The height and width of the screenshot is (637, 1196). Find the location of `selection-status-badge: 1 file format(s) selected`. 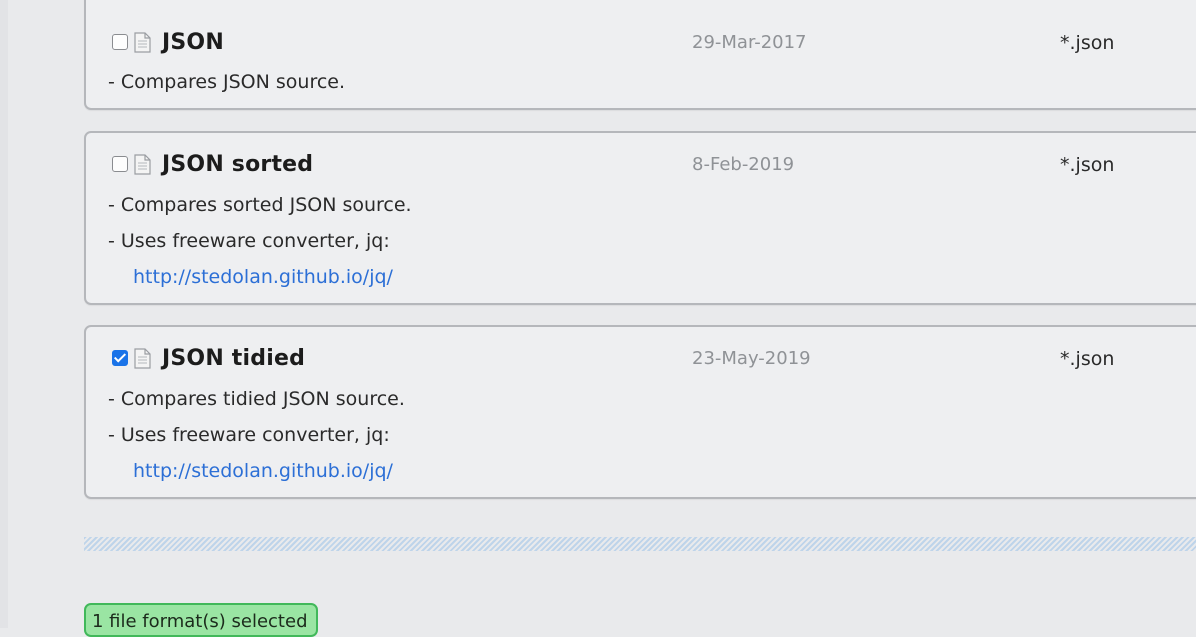

selection-status-badge: 1 file format(s) selected is located at coordinates (201, 620).